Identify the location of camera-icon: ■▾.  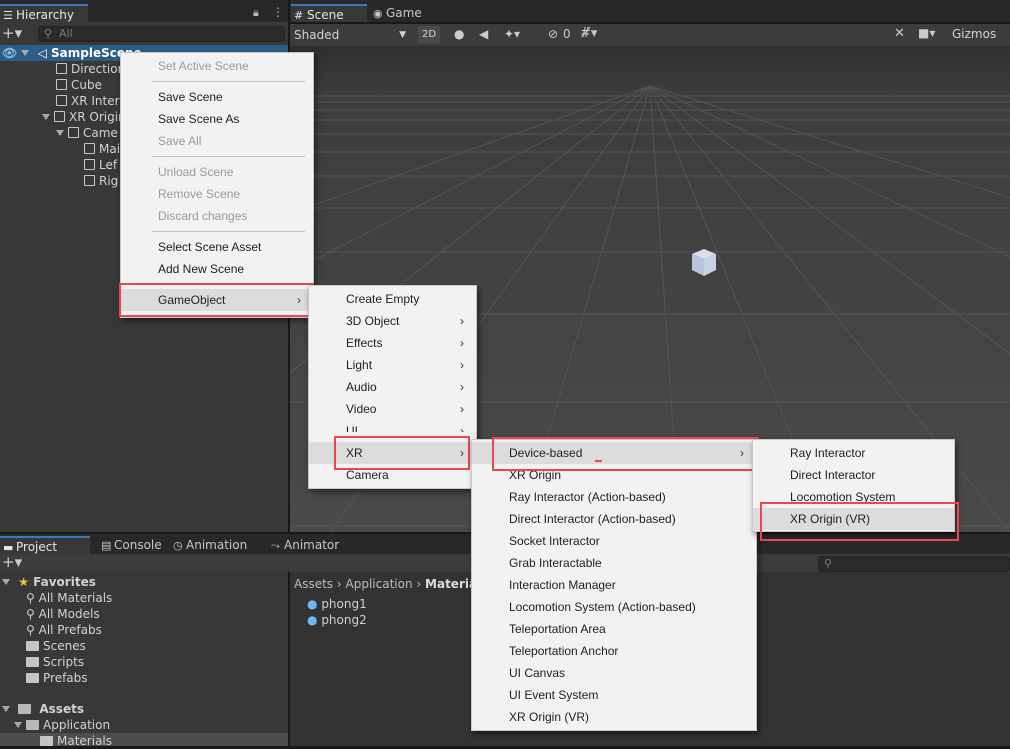
(926, 33).